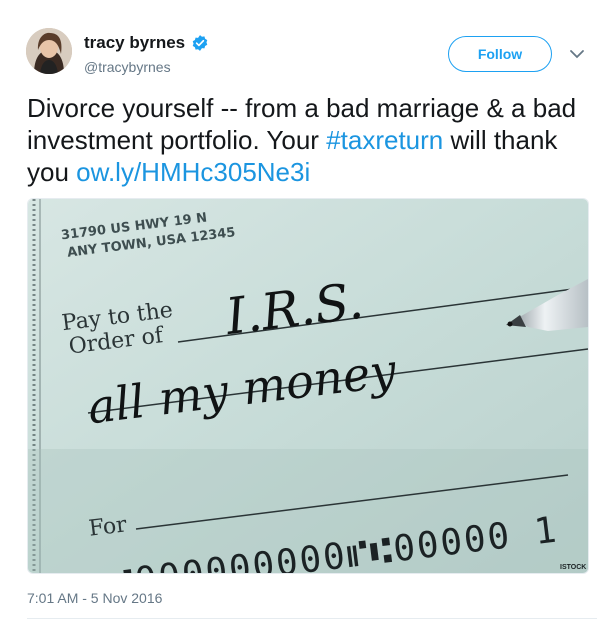 This screenshot has width=612, height=621. What do you see at coordinates (200, 43) in the screenshot?
I see `verified-badge-icon` at bounding box center [200, 43].